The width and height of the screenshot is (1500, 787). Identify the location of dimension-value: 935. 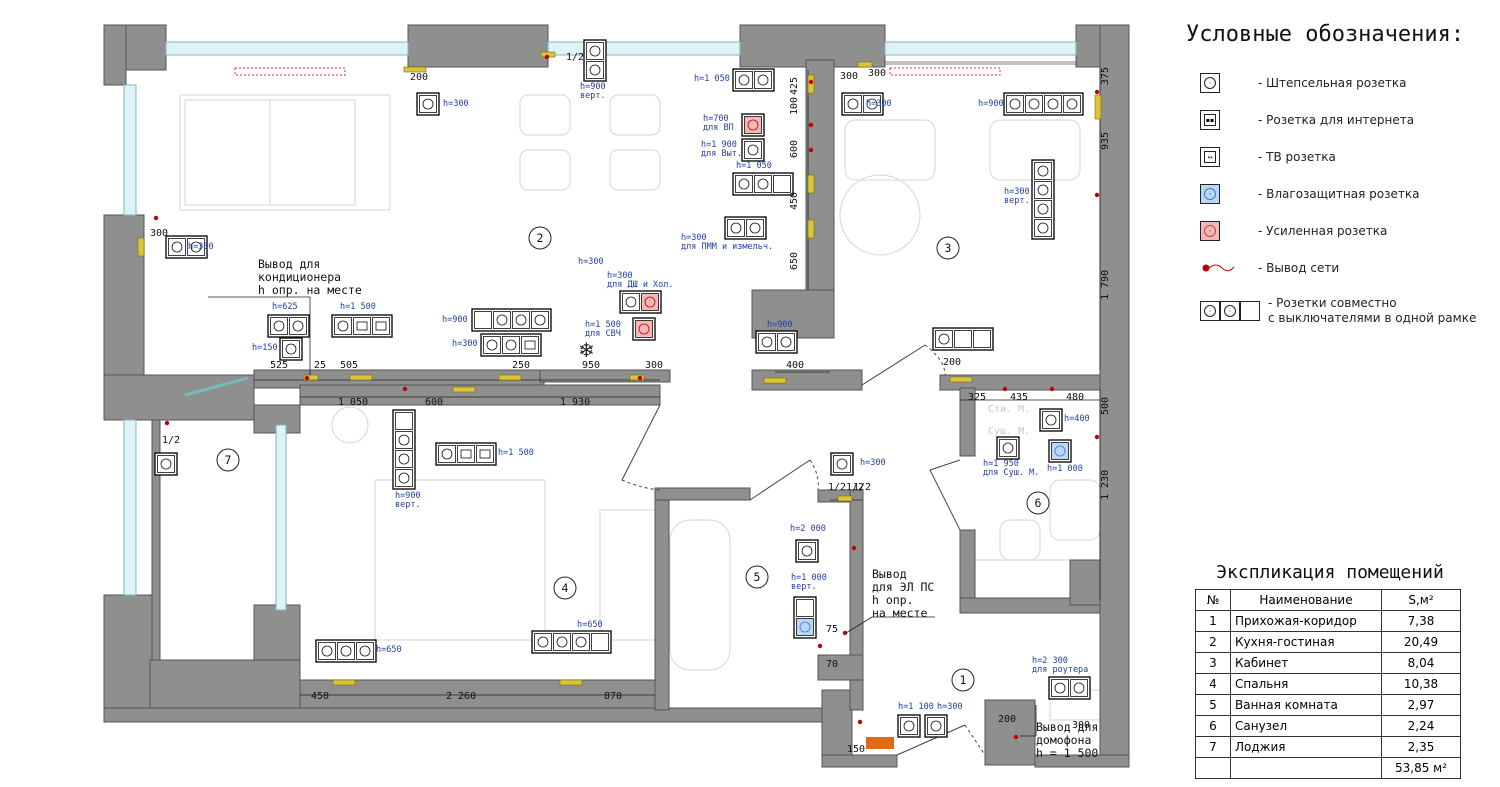
(1105, 141).